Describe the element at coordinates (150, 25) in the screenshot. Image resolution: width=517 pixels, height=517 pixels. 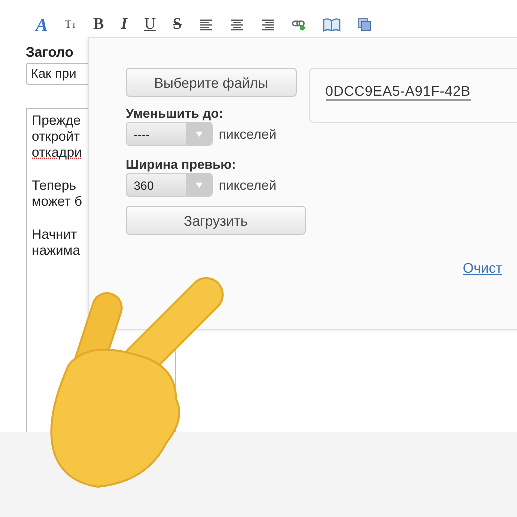
I see `toolbar-button: U` at that location.